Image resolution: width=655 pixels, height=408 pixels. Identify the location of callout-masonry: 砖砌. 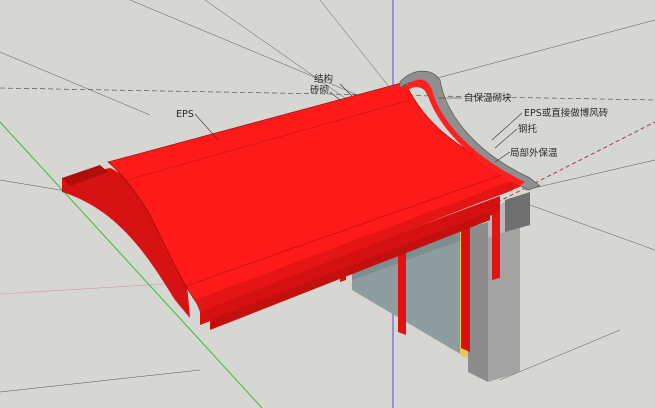
(319, 90).